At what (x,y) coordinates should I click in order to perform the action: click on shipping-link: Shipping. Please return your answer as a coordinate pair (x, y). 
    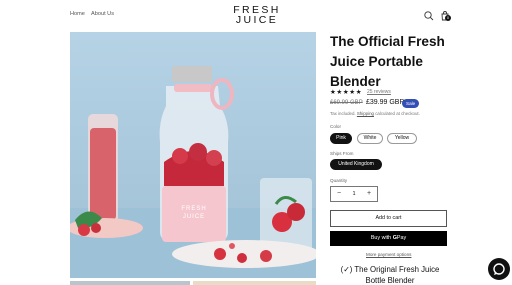
    Looking at the image, I should click on (365, 113).